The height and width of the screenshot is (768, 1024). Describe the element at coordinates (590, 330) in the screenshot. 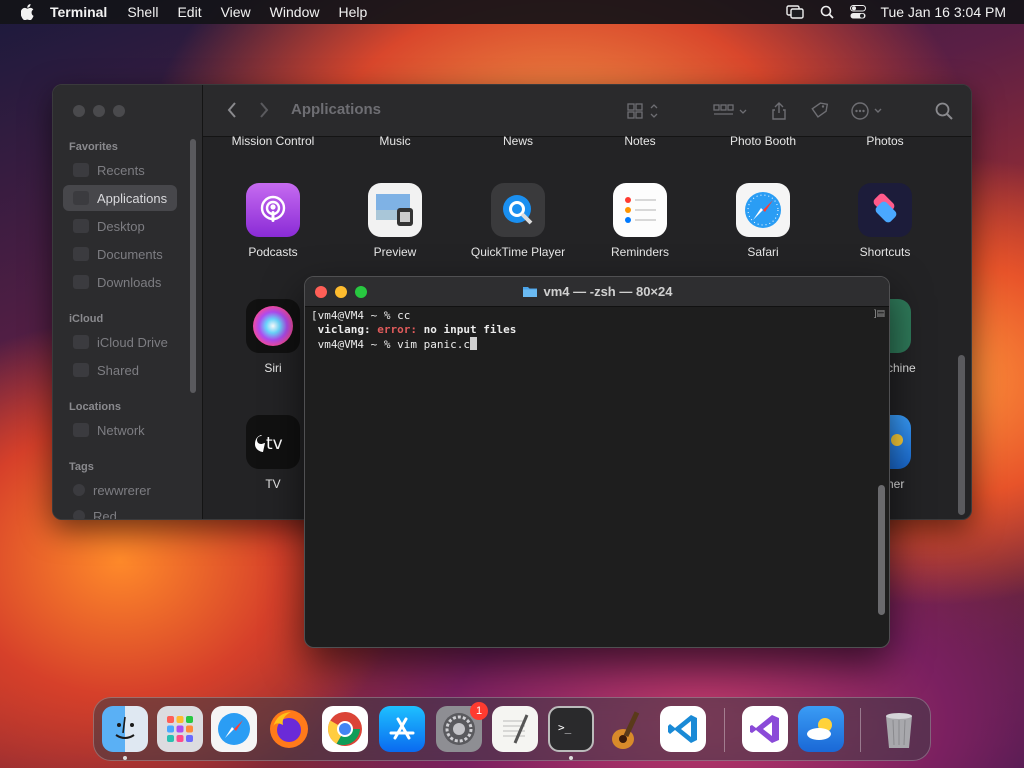

I see `terminal-line: viclang: error: no input files` at that location.